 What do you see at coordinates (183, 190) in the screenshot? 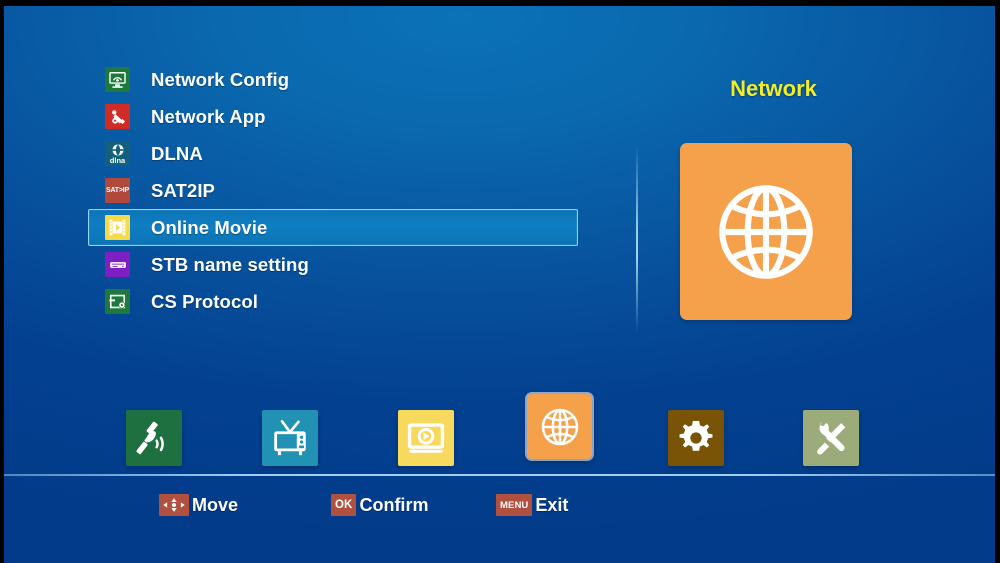
I see `menu-item-label: SAT2IP` at bounding box center [183, 190].